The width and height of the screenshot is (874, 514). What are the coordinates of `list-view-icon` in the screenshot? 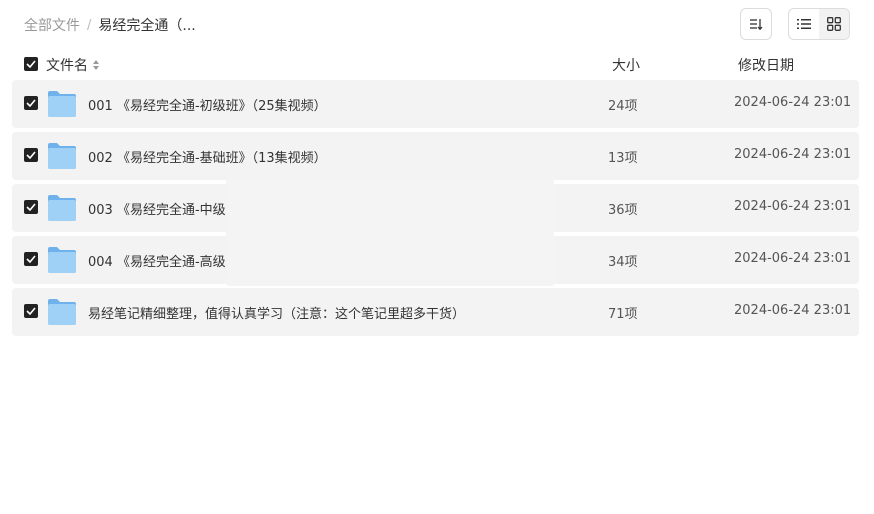 It's located at (804, 24).